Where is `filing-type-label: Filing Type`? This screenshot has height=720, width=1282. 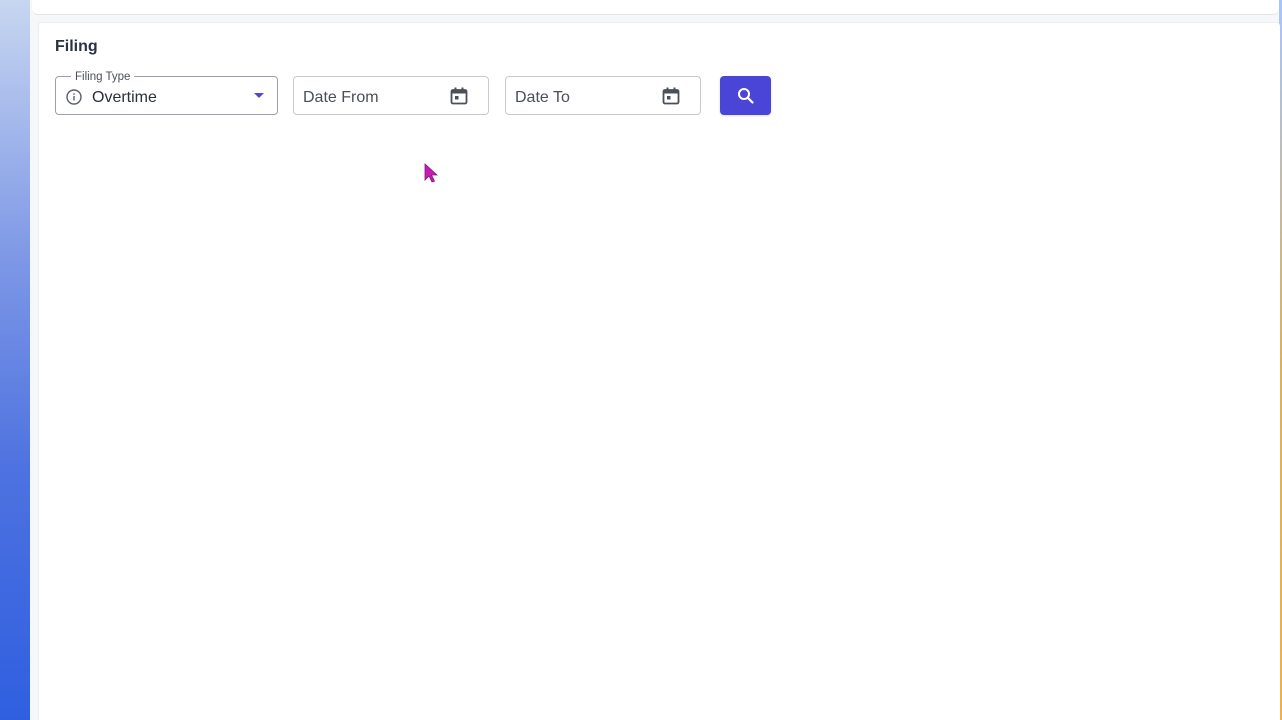 filing-type-label: Filing Type is located at coordinates (103, 77).